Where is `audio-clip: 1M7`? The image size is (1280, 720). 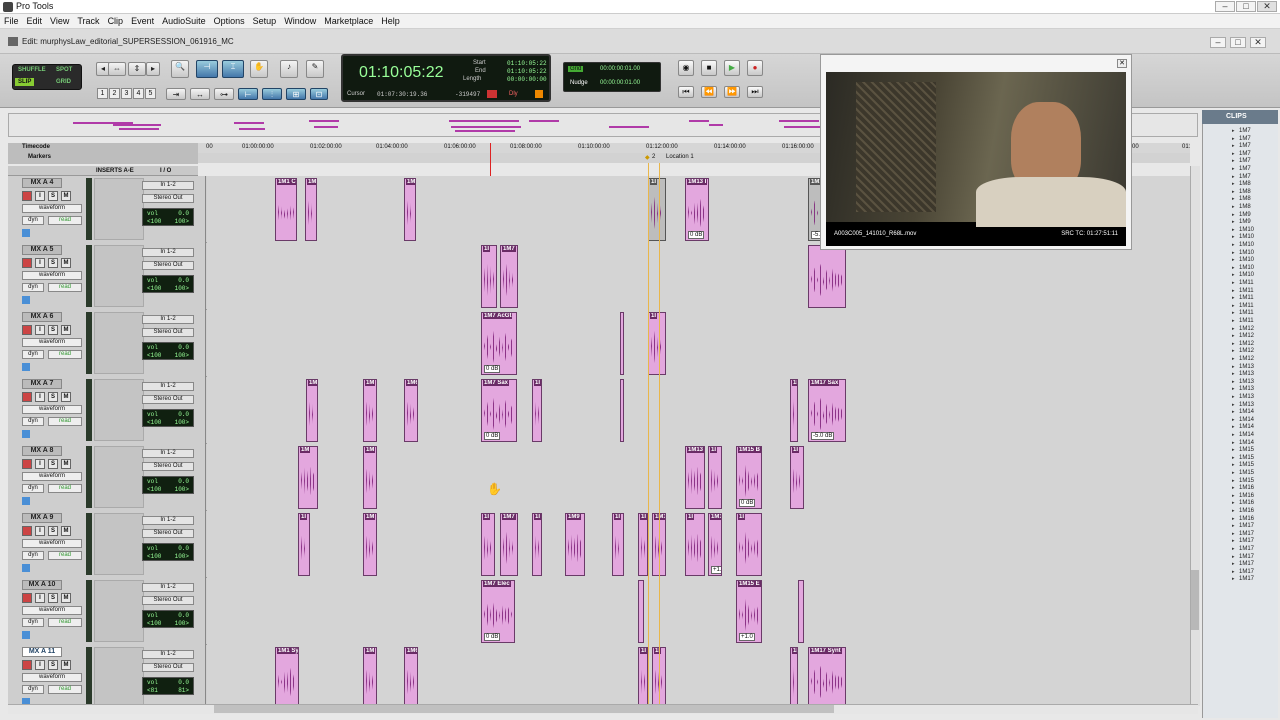 audio-clip: 1M7 is located at coordinates (509, 544).